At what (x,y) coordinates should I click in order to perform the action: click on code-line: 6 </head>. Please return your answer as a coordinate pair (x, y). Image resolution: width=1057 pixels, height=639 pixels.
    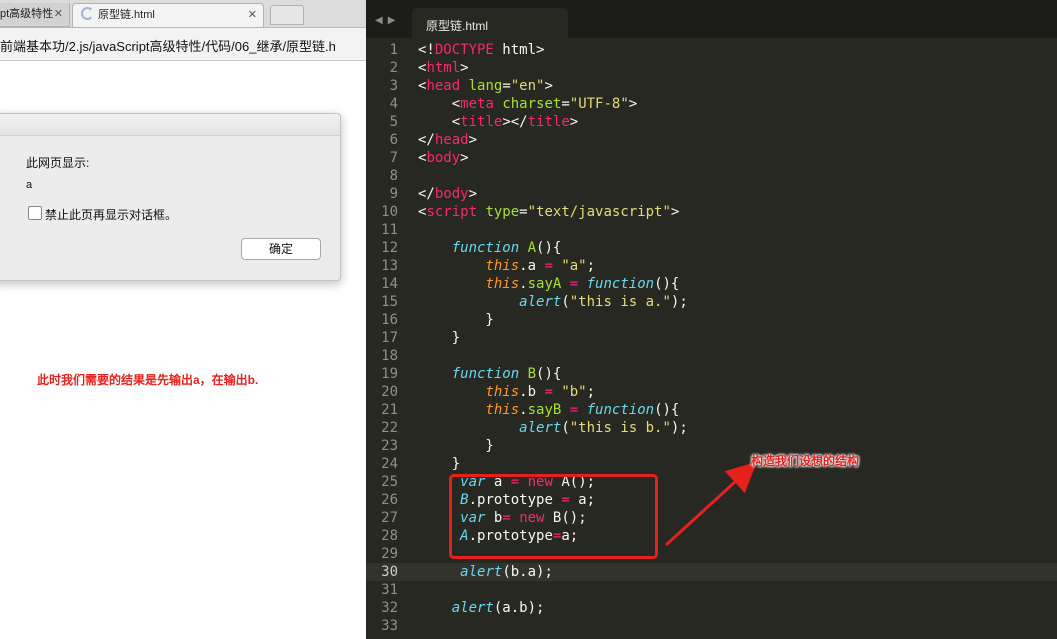
    Looking at the image, I should click on (711, 140).